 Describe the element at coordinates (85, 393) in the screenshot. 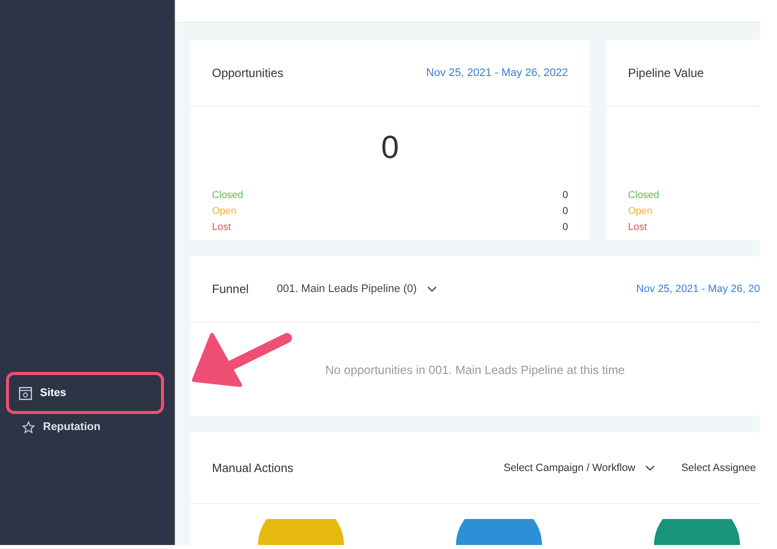

I see `sidebar-item: Sites` at that location.